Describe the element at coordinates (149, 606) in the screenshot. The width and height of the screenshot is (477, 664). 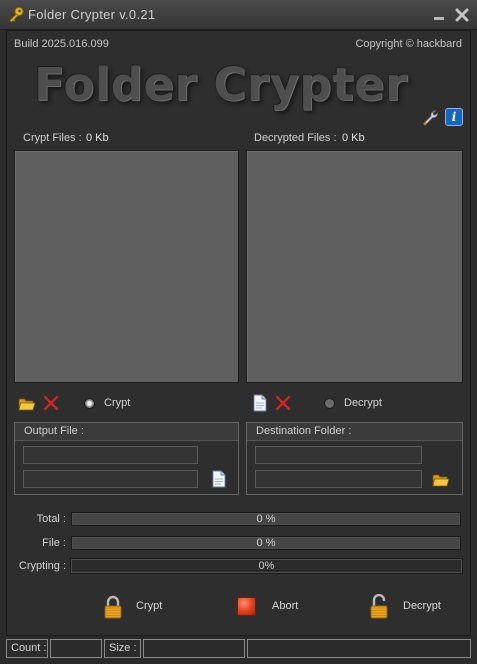
I see `crypt-button-label: Crypt` at that location.